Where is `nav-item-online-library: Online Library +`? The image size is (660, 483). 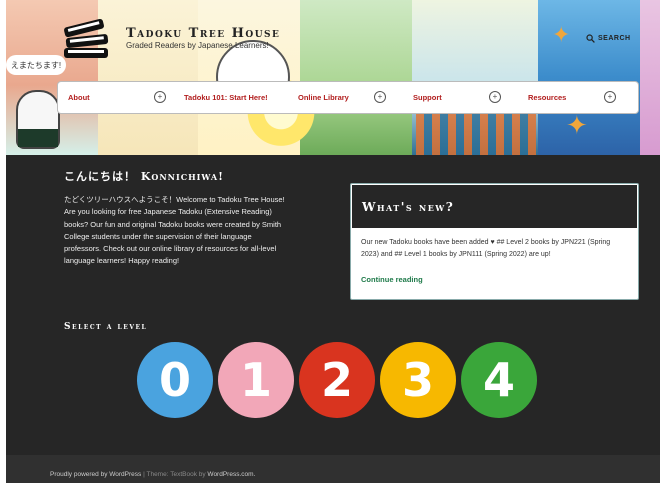
nav-item-online-library: Online Library + is located at coordinates (345, 97).